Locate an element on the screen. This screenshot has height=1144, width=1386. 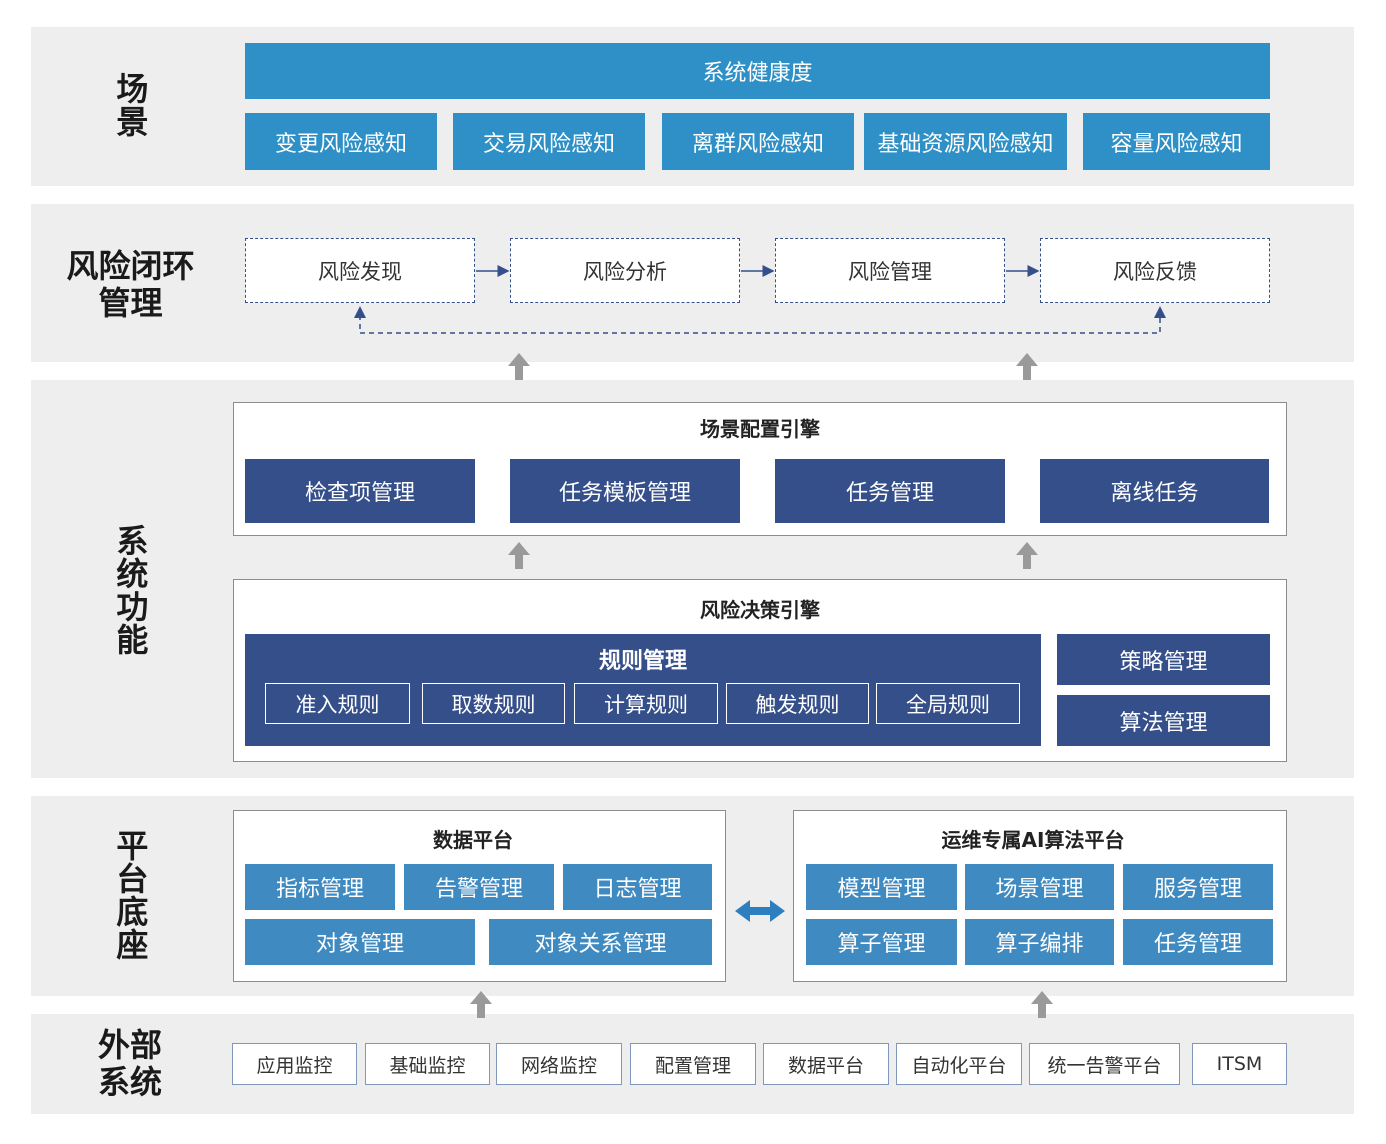
feedback-loop is located at coordinates (760, 326).